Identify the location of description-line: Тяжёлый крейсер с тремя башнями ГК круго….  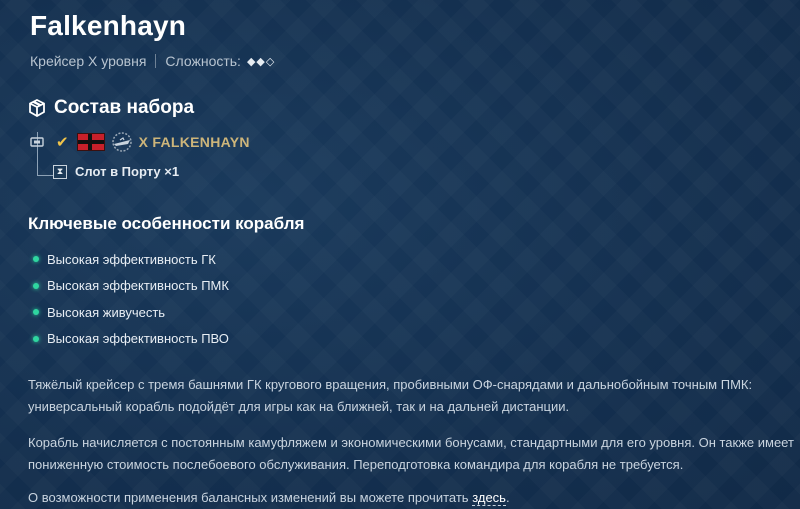
(390, 384).